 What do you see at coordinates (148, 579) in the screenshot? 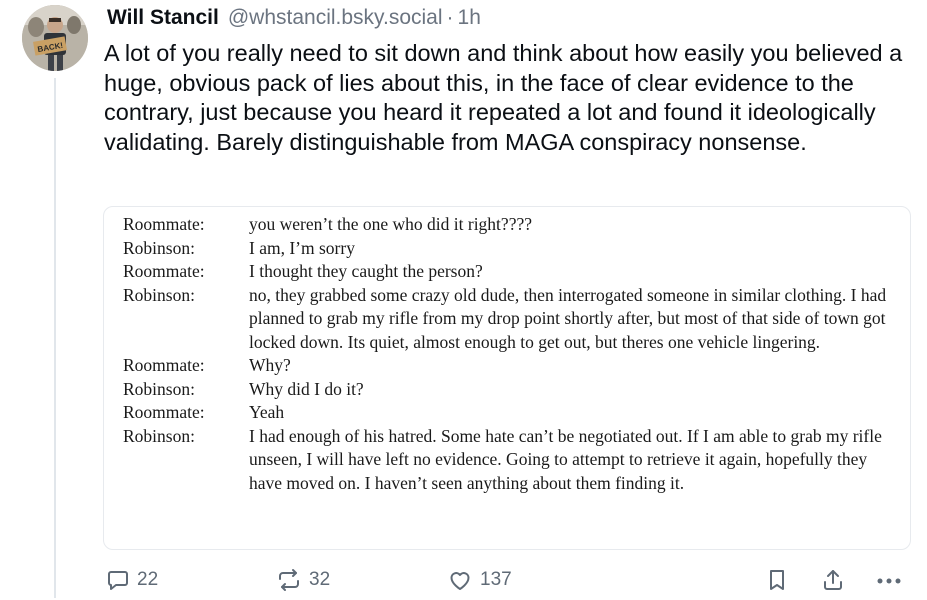
I see `reply-count: 22` at bounding box center [148, 579].